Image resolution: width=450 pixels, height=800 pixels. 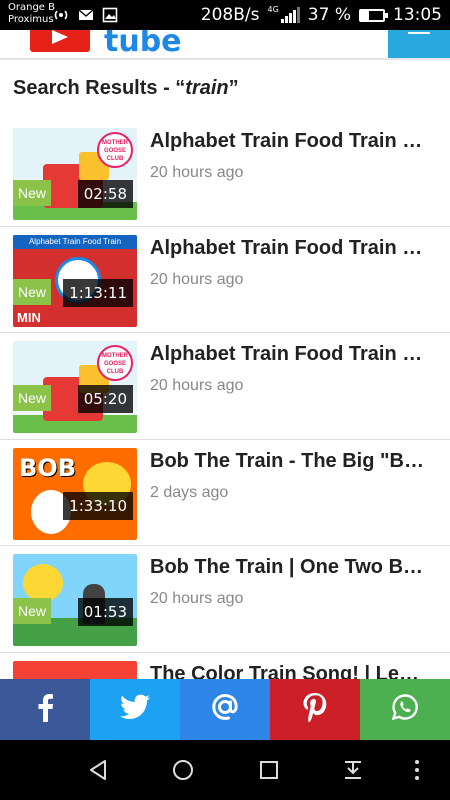 What do you see at coordinates (273, 9) in the screenshot?
I see `network-type: 4G` at bounding box center [273, 9].